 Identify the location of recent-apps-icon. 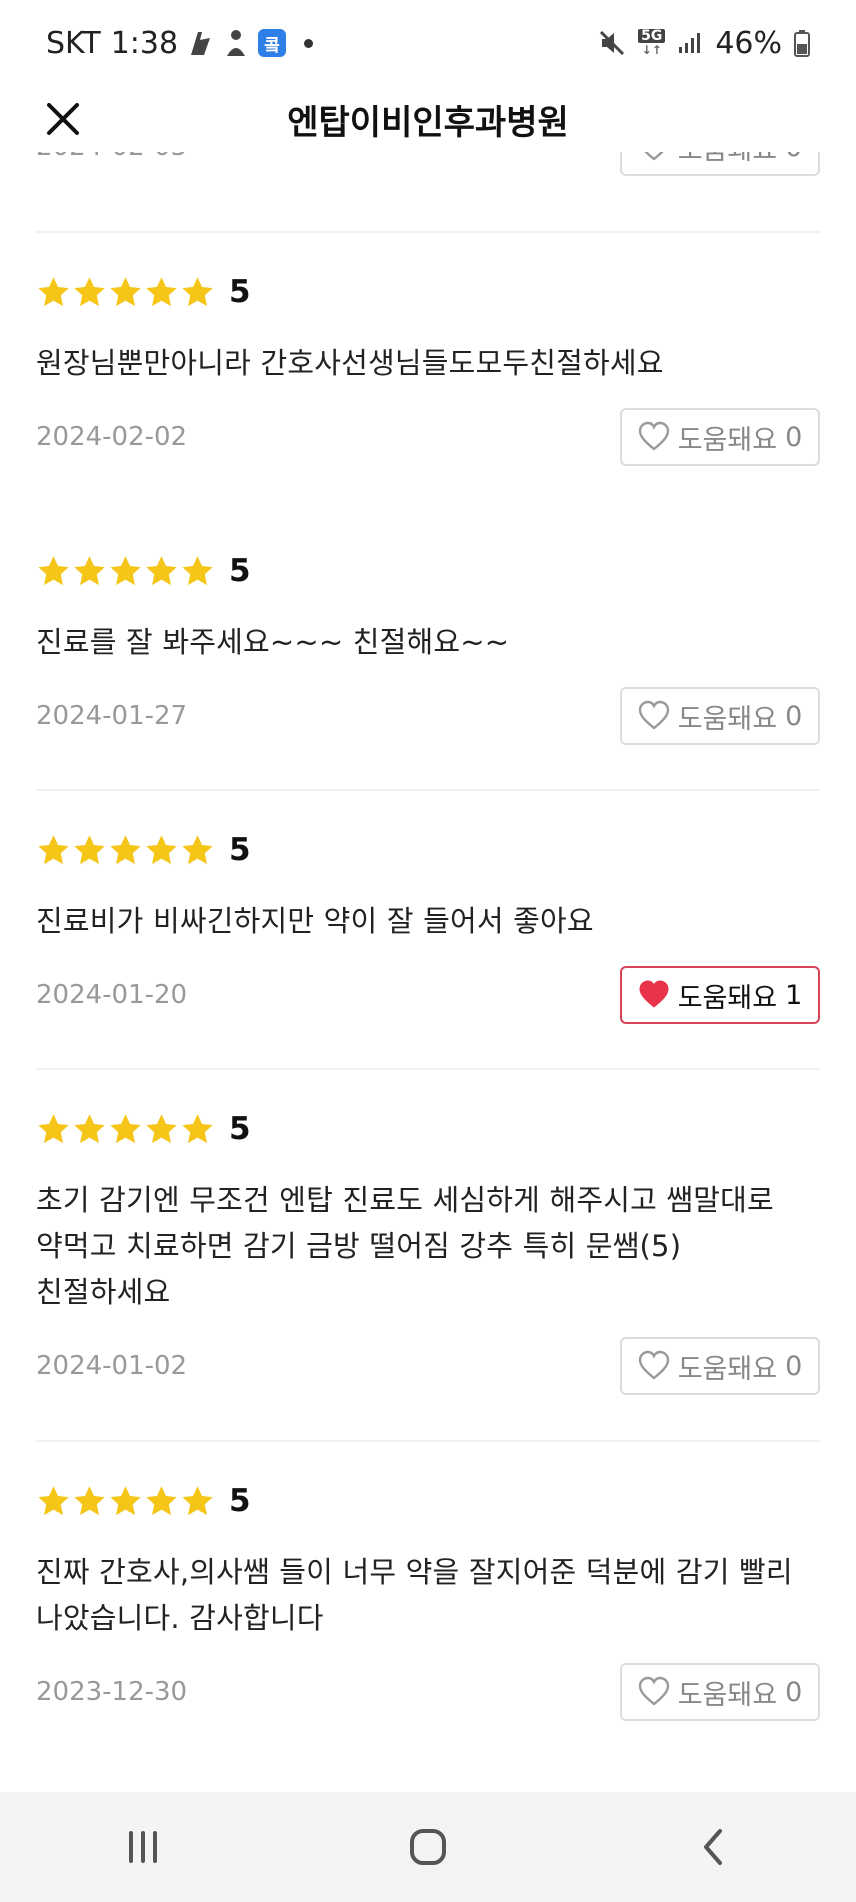
(143, 1847).